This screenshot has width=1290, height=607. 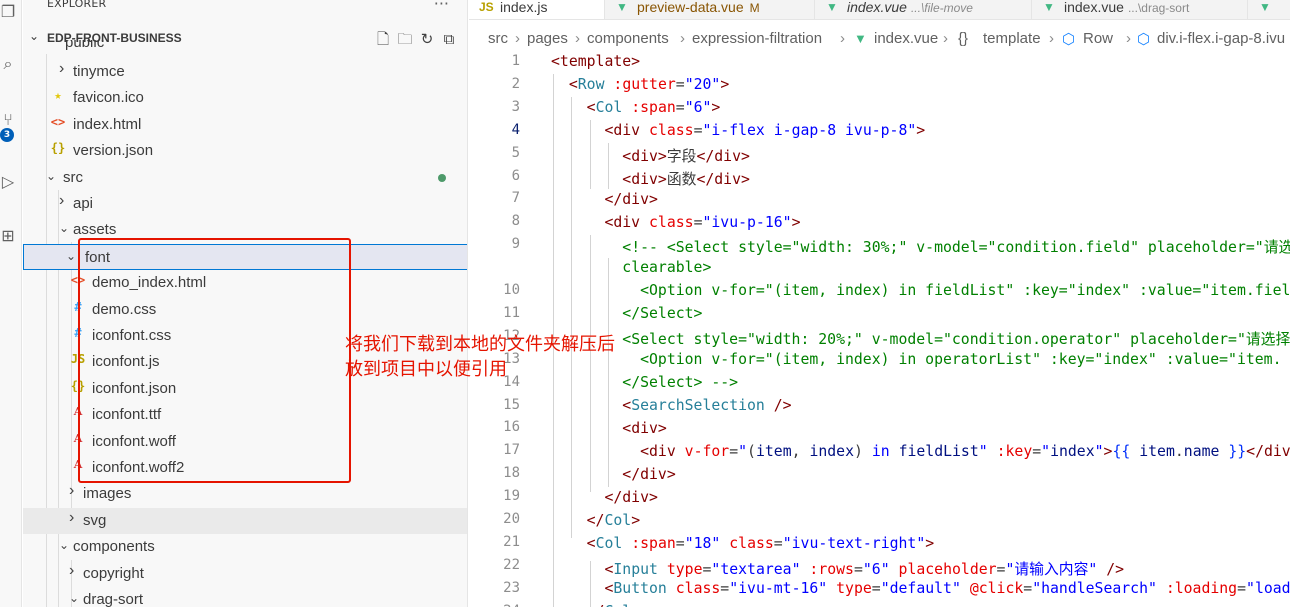 What do you see at coordinates (95, 520) in the screenshot?
I see `tree-item-label: svg` at bounding box center [95, 520].